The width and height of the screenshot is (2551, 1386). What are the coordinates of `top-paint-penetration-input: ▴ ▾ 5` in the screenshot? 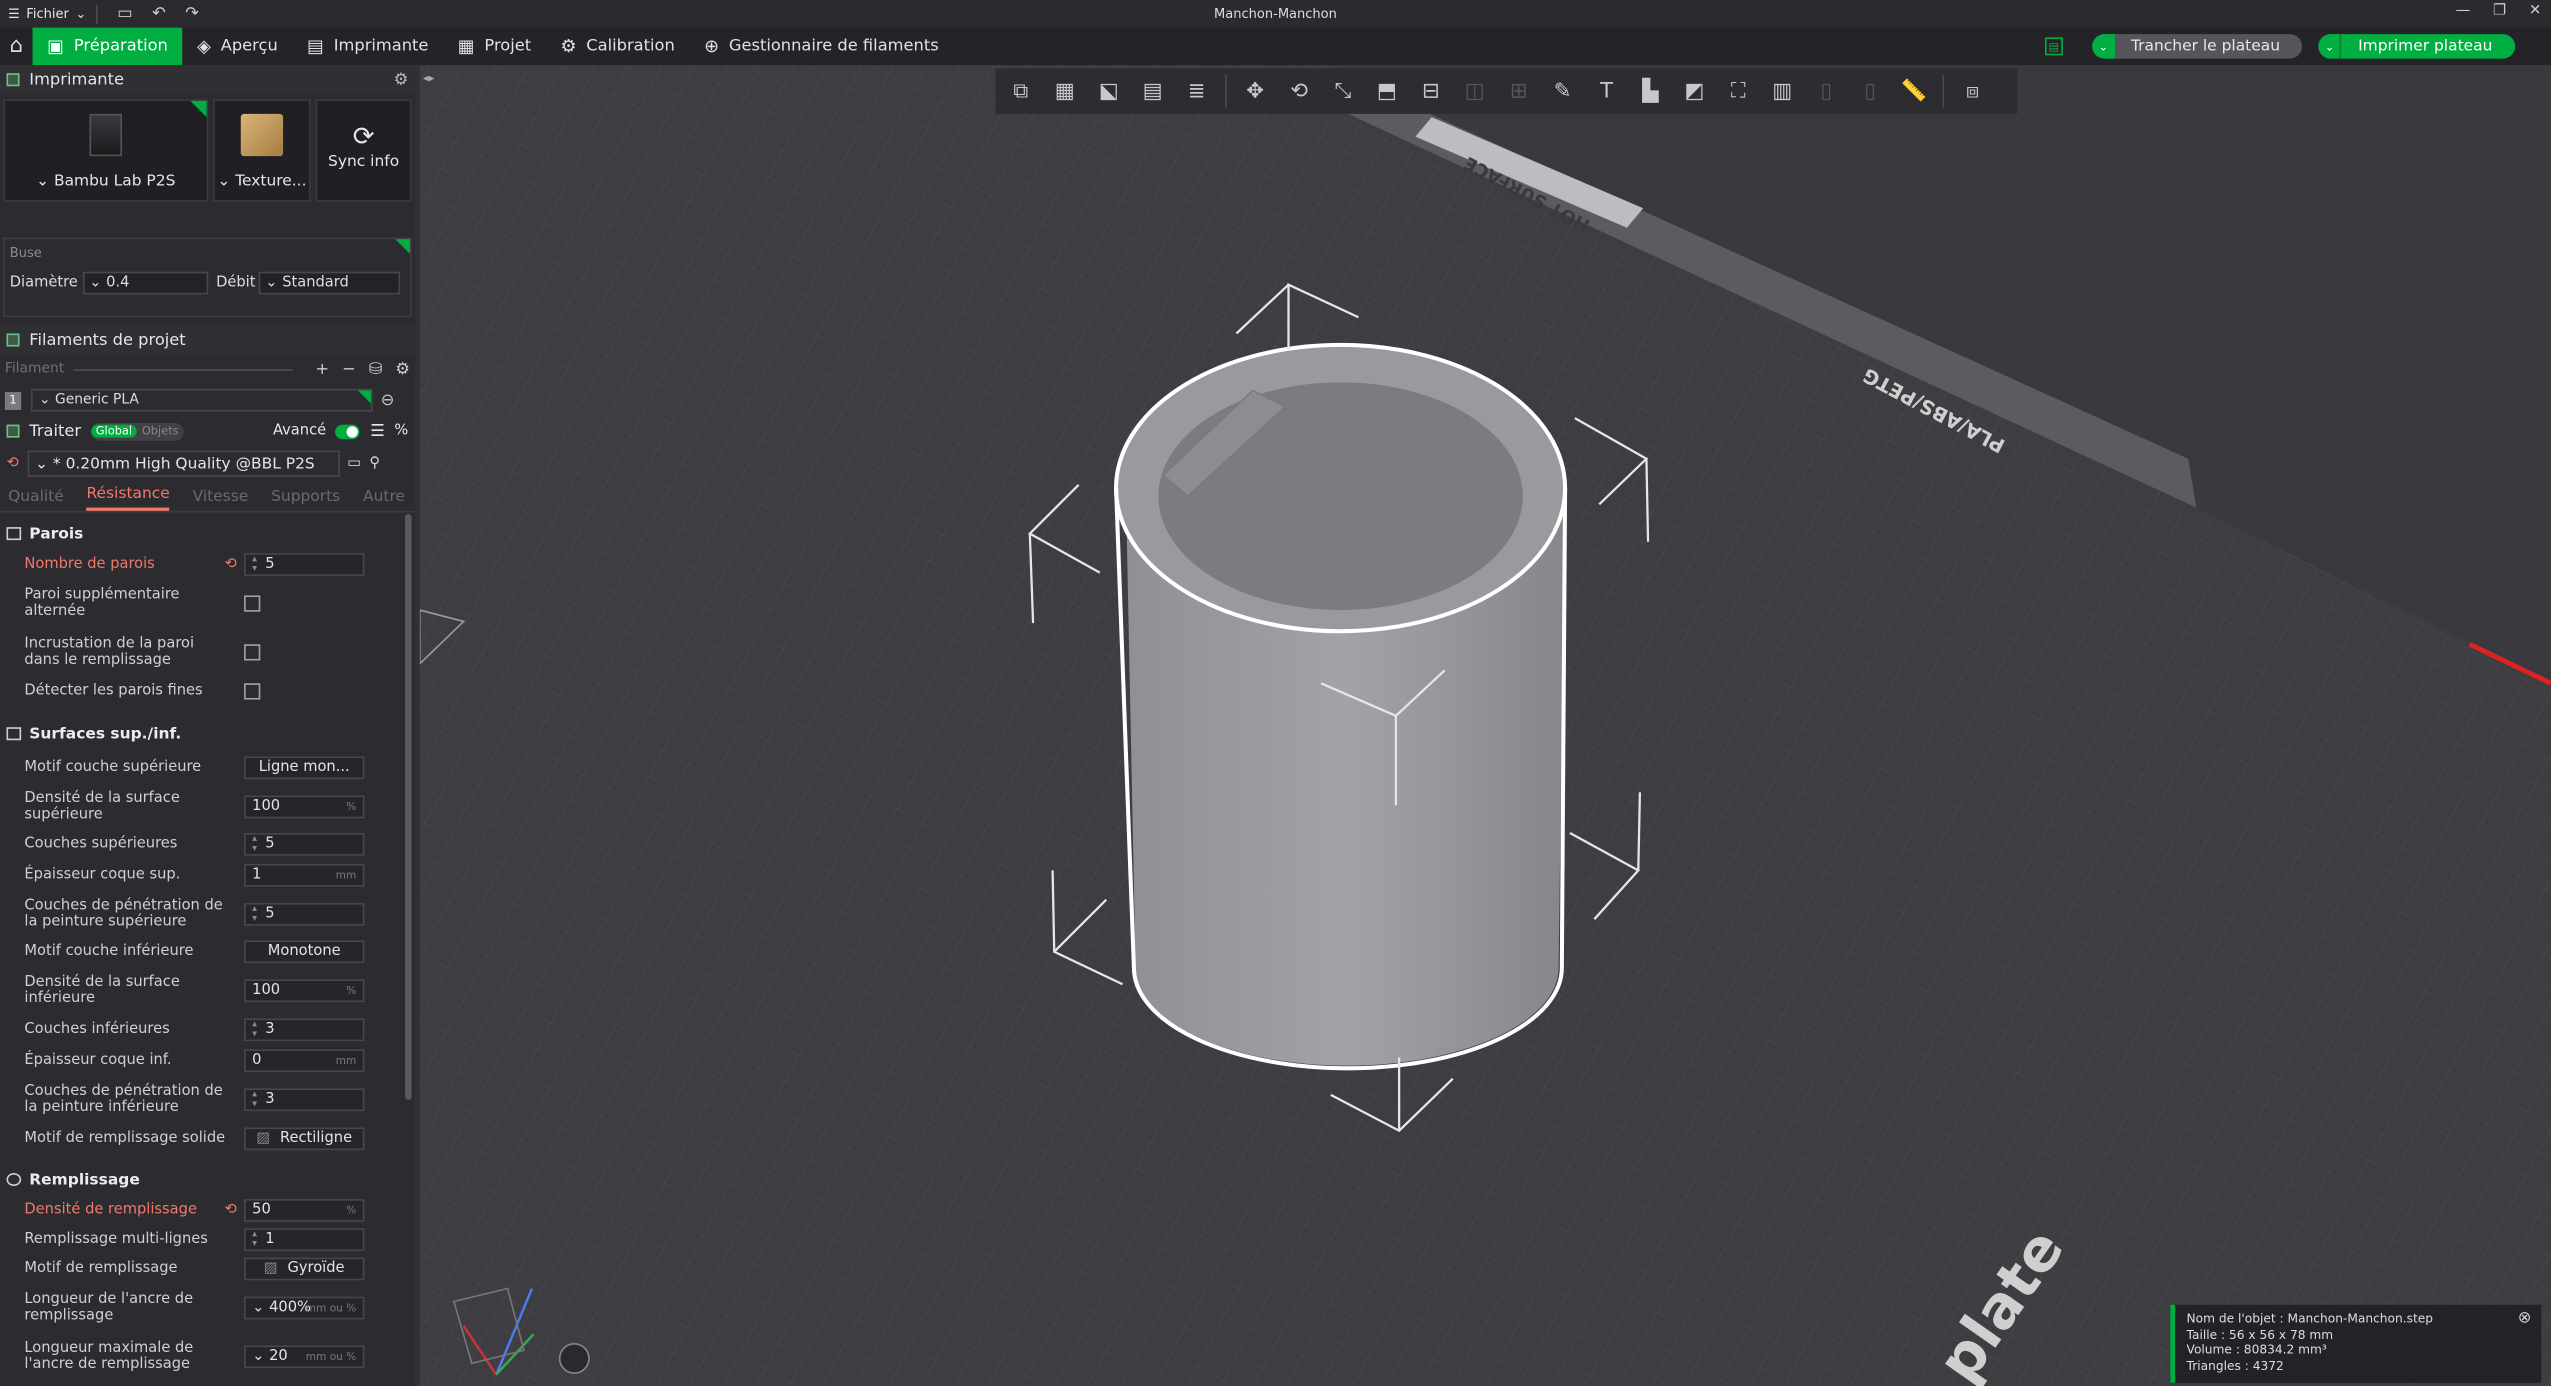 It's located at (304, 913).